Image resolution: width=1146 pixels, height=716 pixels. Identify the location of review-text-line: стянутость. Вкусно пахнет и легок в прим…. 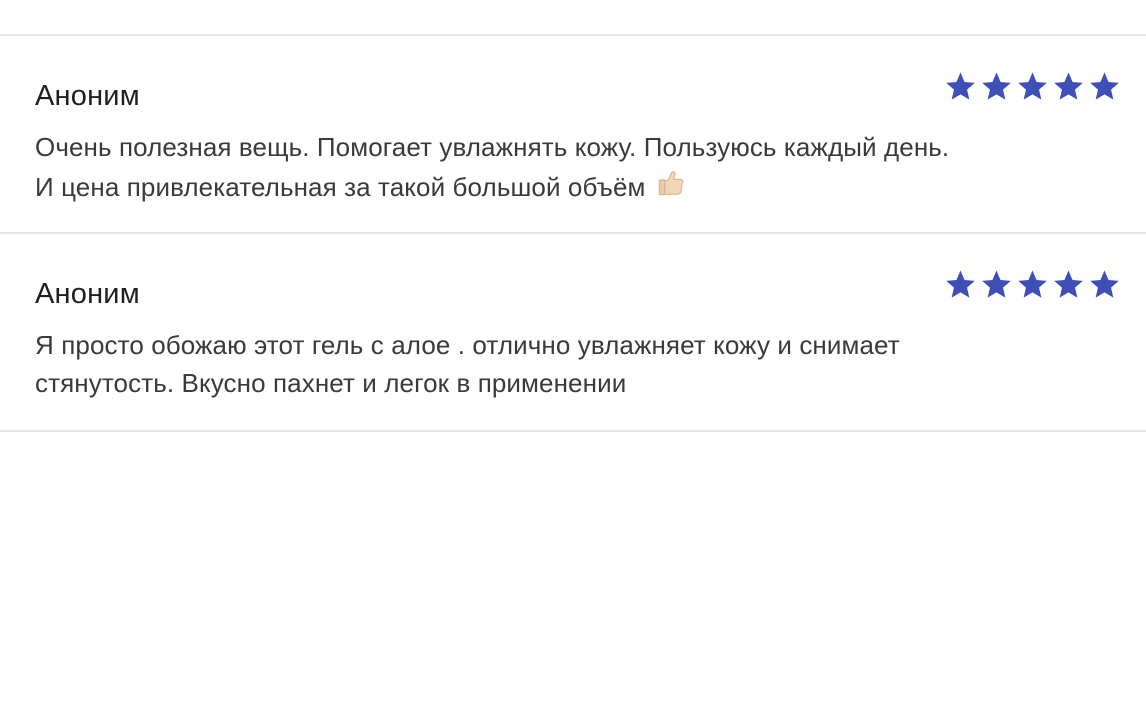
(331, 383).